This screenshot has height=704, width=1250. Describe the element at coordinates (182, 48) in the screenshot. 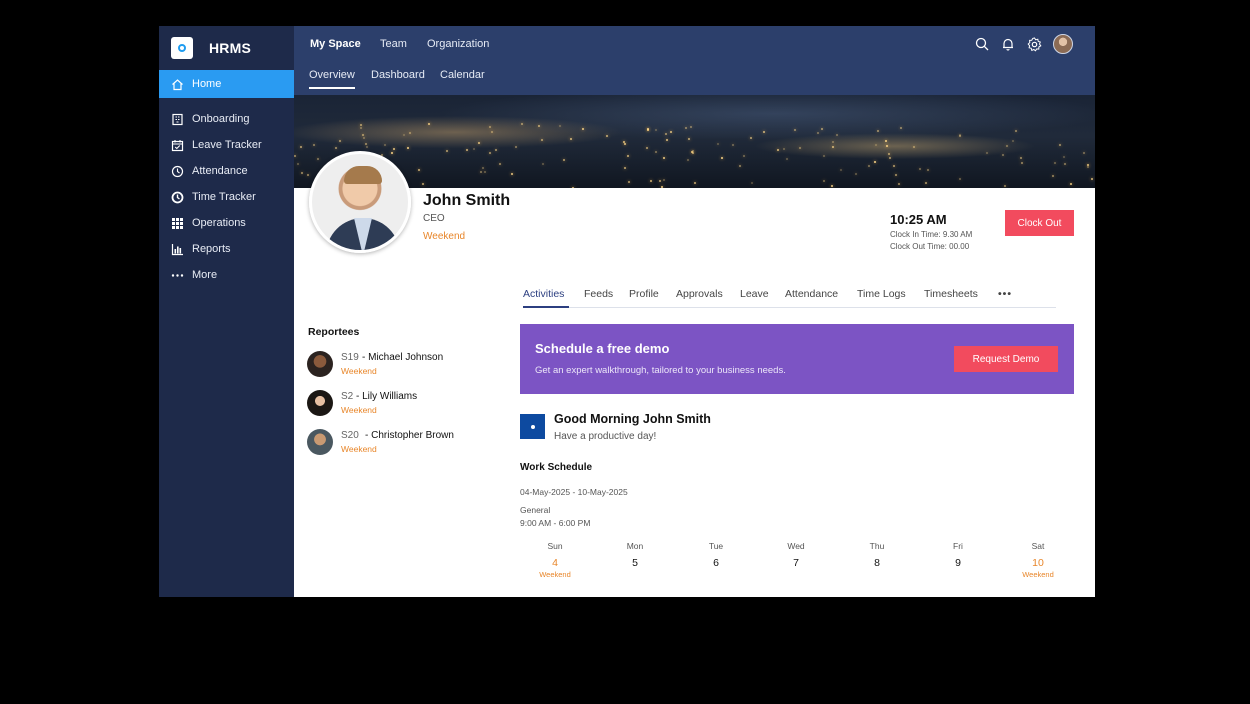

I see `brand-logo-icon` at that location.